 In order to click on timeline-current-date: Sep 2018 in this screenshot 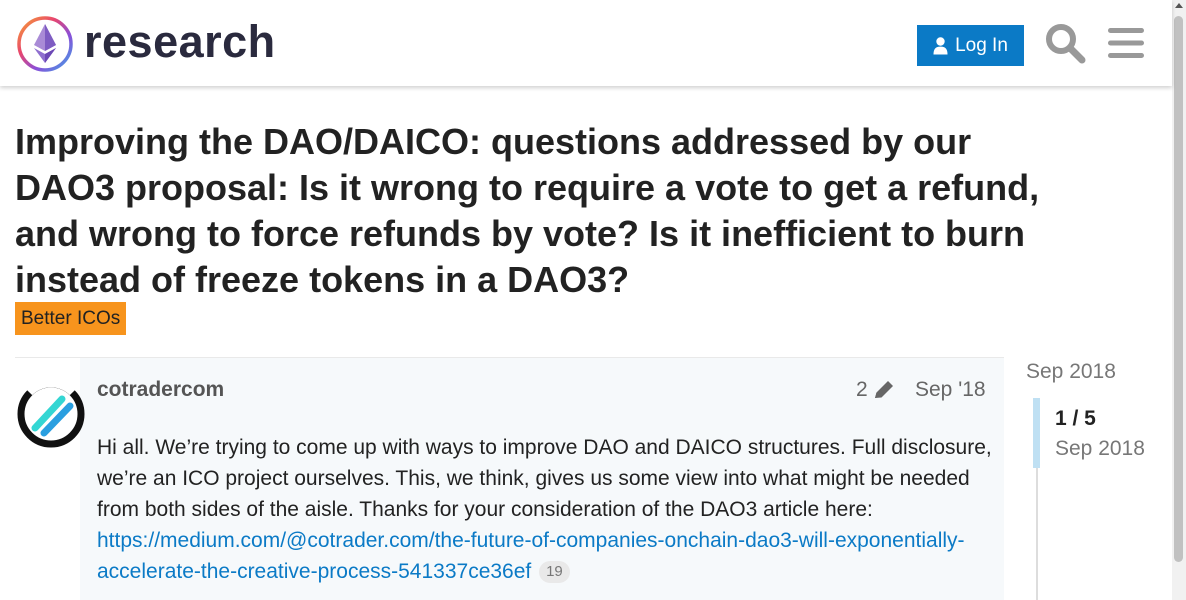, I will do `click(1100, 448)`.